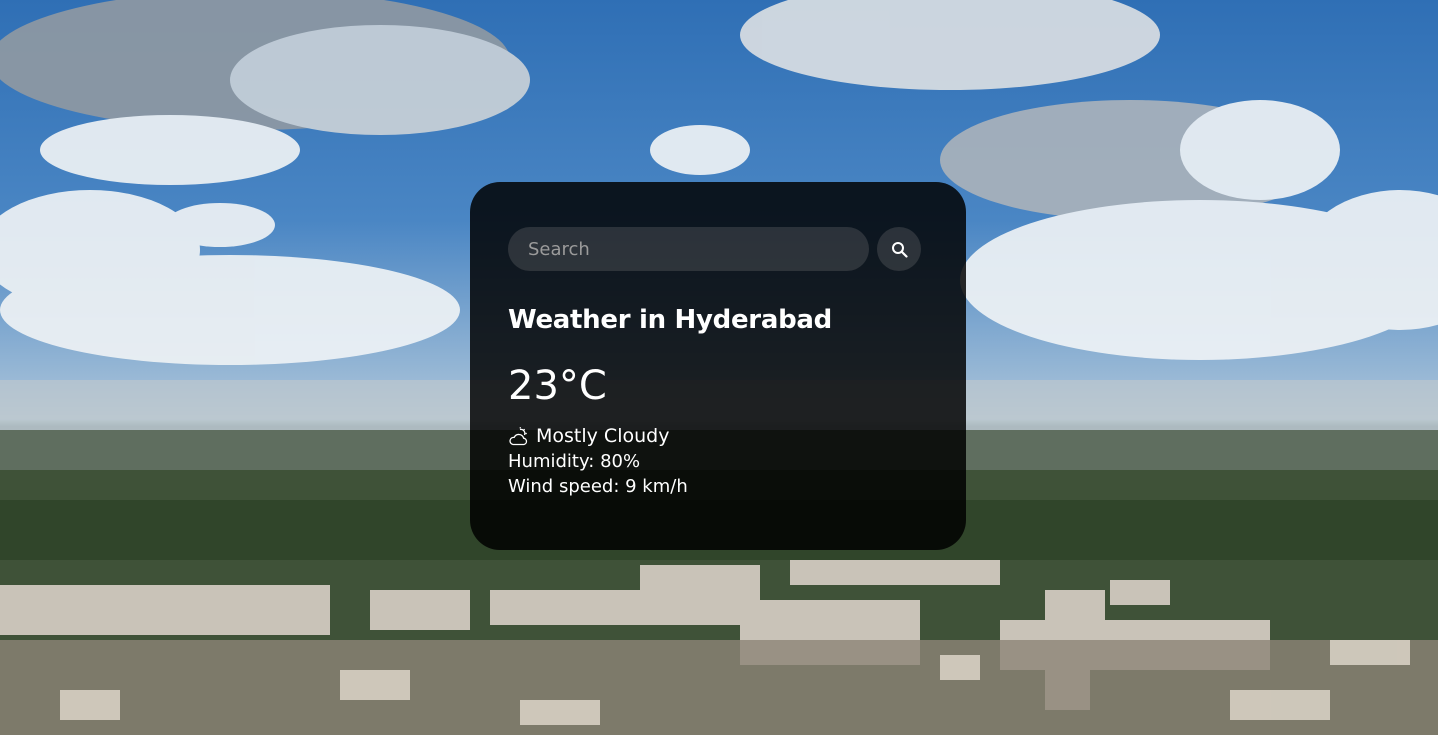 Image resolution: width=1438 pixels, height=735 pixels. I want to click on weather-description-row: Mostly Cloudy, so click(718, 436).